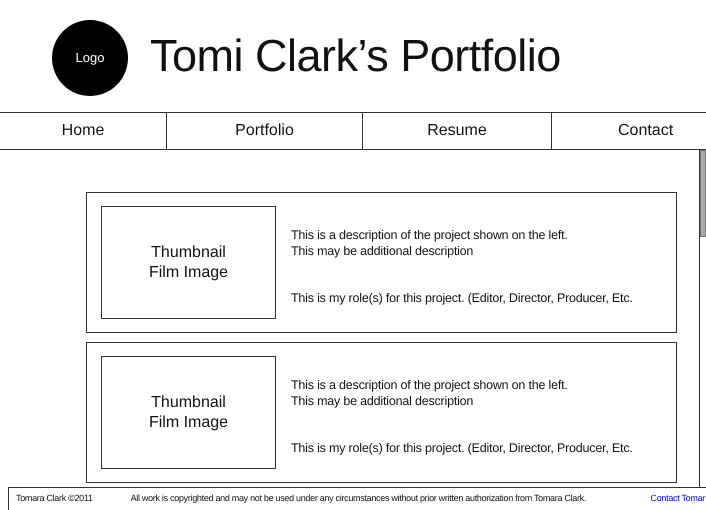 The image size is (706, 510). Describe the element at coordinates (355, 56) in the screenshot. I see `site-title: Tomi Clark’s Portfolio` at that location.